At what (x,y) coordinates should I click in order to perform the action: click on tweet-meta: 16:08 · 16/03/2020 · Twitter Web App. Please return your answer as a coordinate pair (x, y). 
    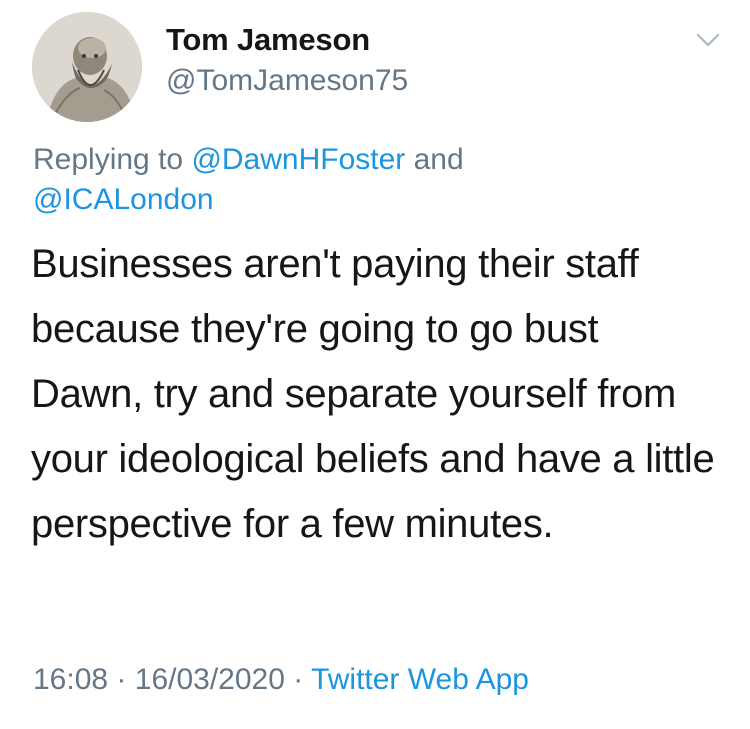
    Looking at the image, I should click on (281, 680).